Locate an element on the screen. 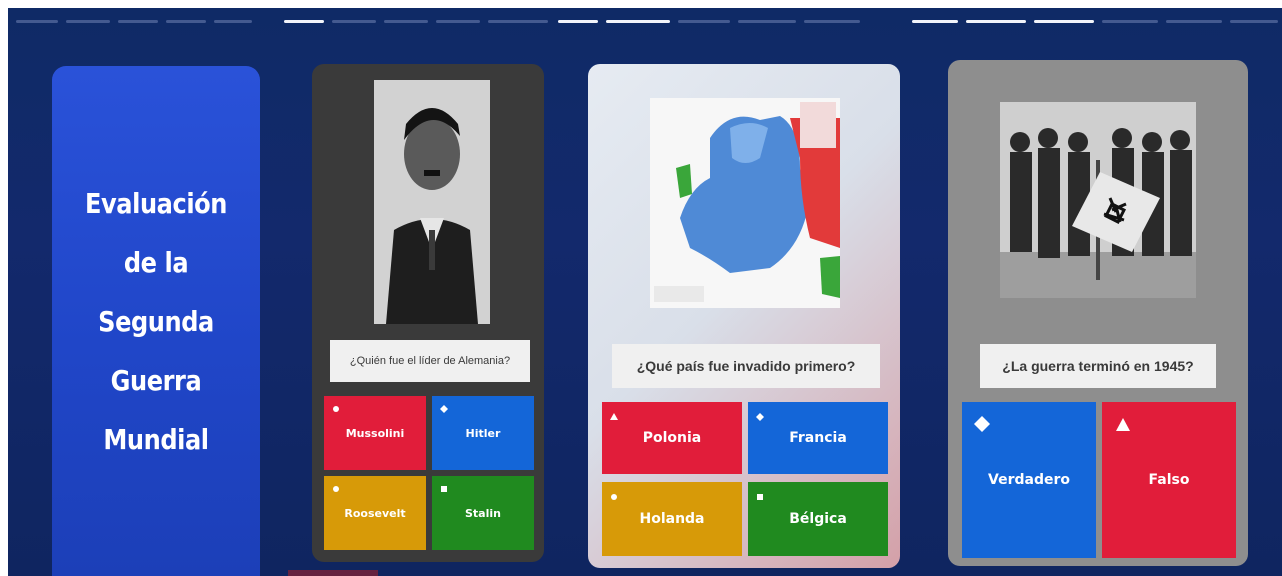 Image resolution: width=1282 pixels, height=576 pixels. answer-option-1: Mussolini is located at coordinates (375, 433).